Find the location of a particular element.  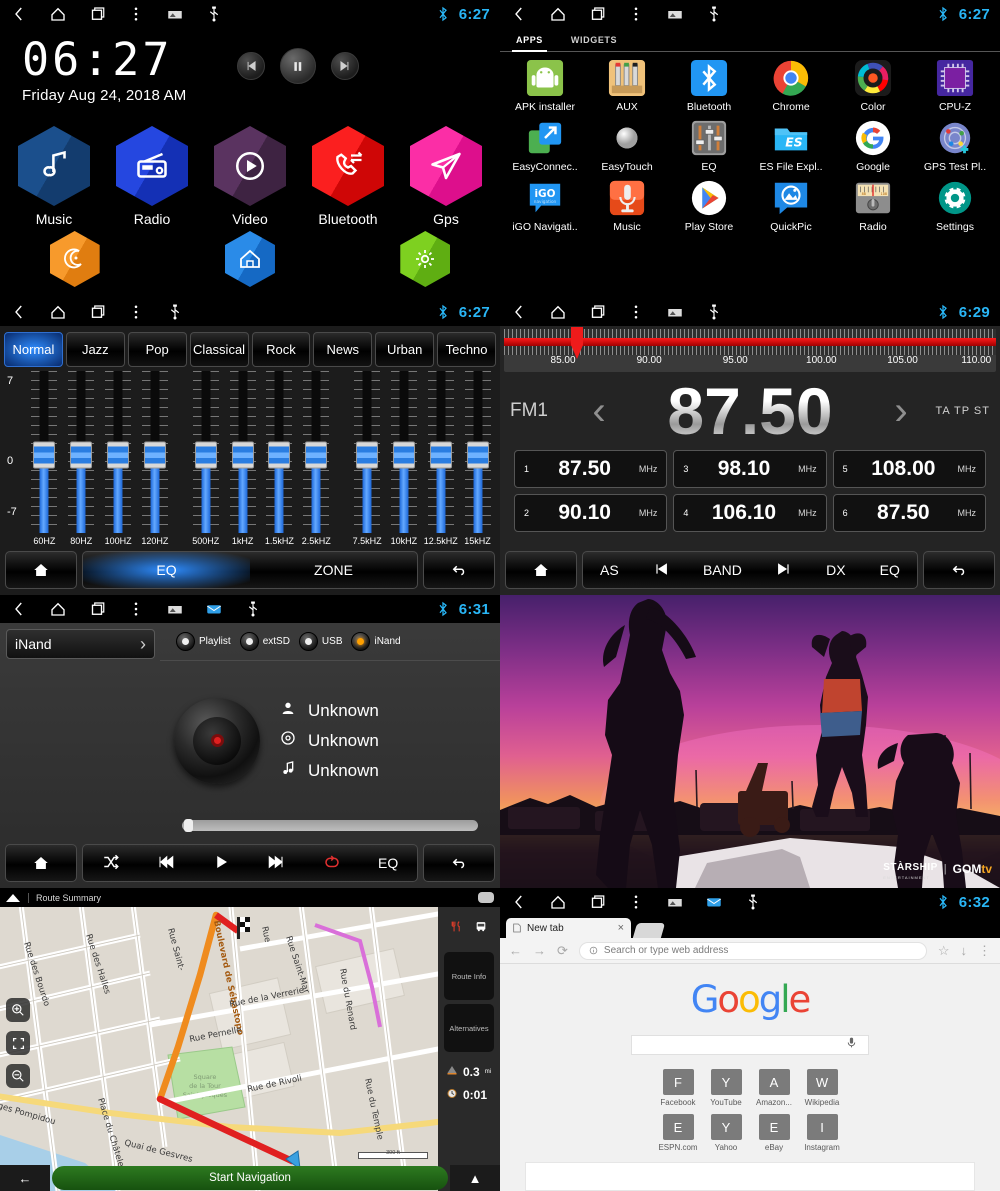

app-settings: Settings is located at coordinates (955, 206).